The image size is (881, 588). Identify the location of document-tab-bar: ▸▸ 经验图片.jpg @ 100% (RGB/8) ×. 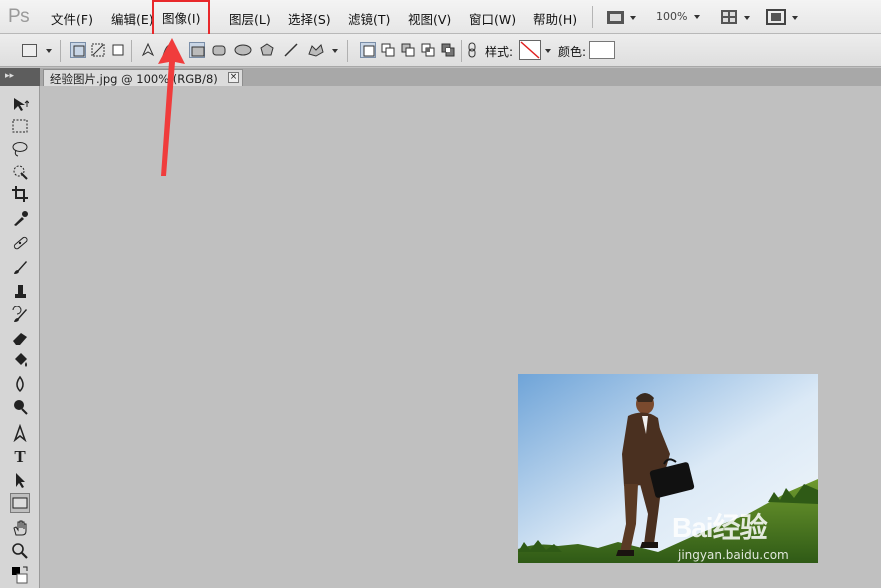
(440, 77).